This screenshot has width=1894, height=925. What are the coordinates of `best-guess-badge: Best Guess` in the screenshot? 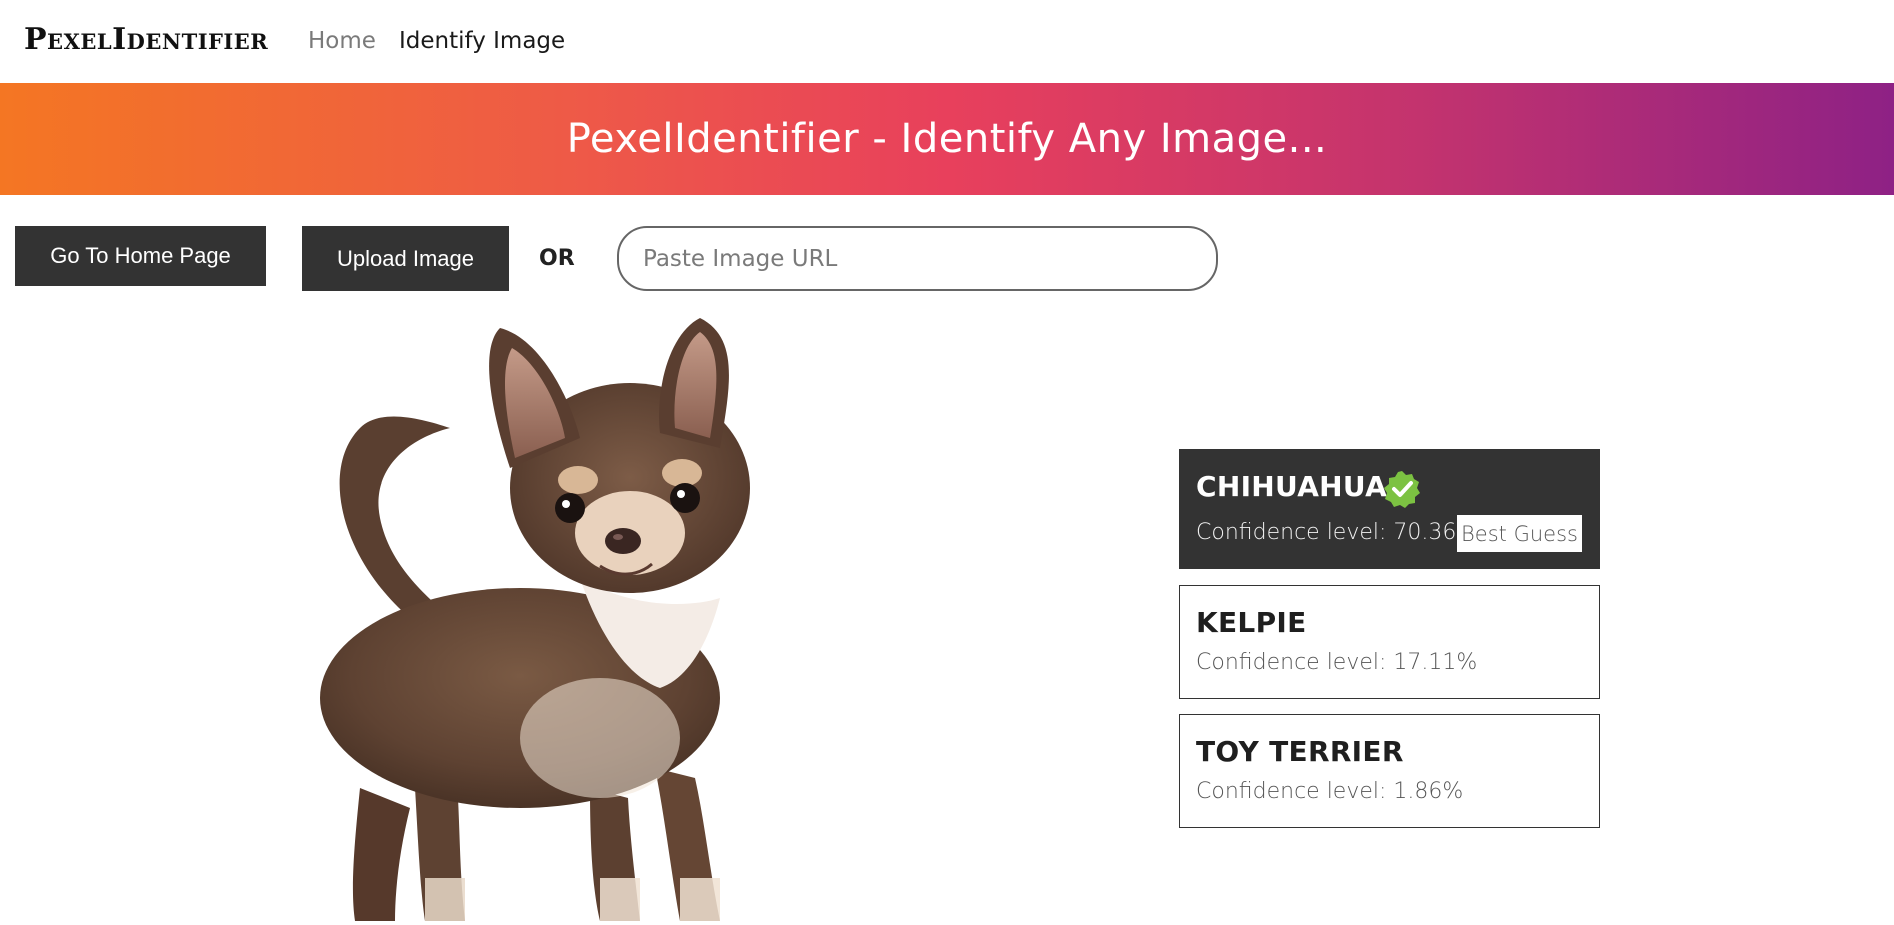 It's located at (1519, 533).